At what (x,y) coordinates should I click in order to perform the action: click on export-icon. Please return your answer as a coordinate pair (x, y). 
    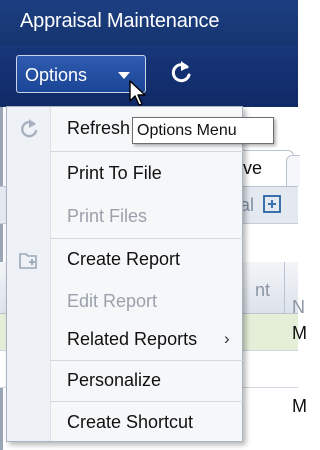
    Looking at the image, I should click on (272, 204).